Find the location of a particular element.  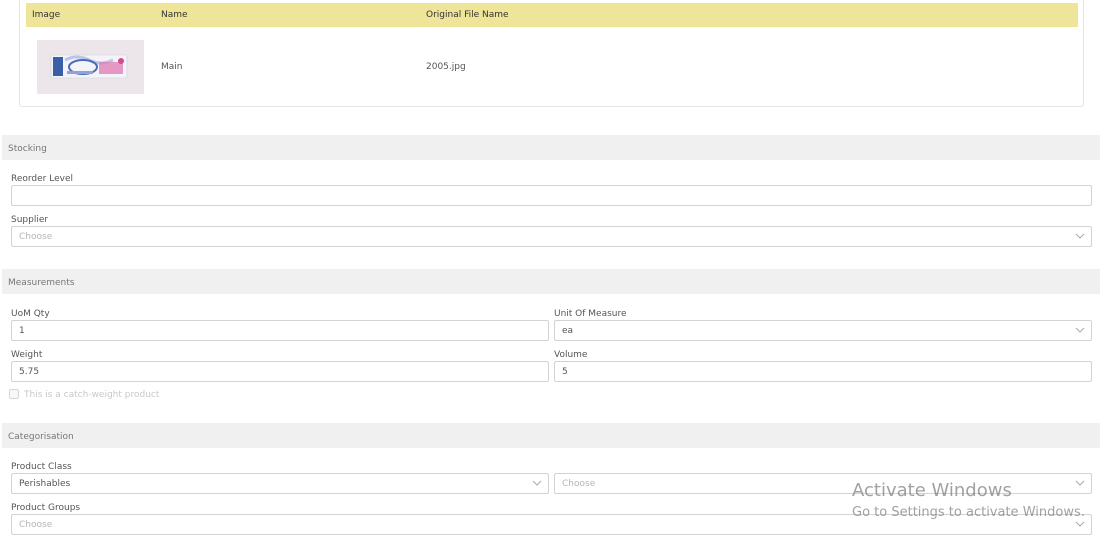

supplier-label: Supplier is located at coordinates (30, 220).